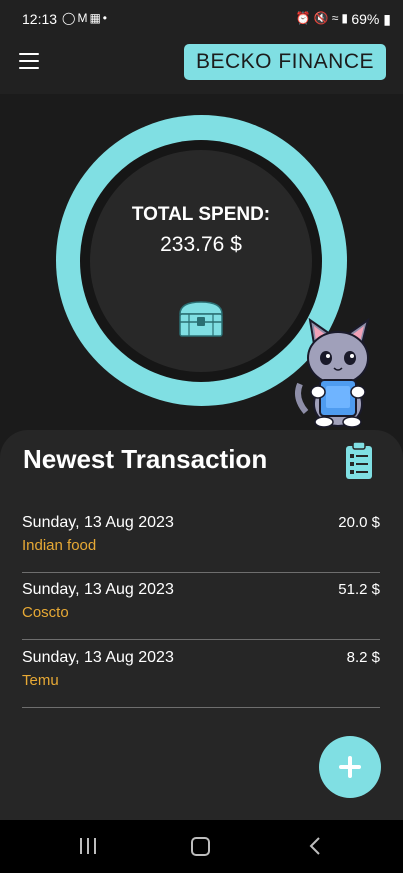  I want to click on whatsapp-icon: ◯, so click(70, 18).